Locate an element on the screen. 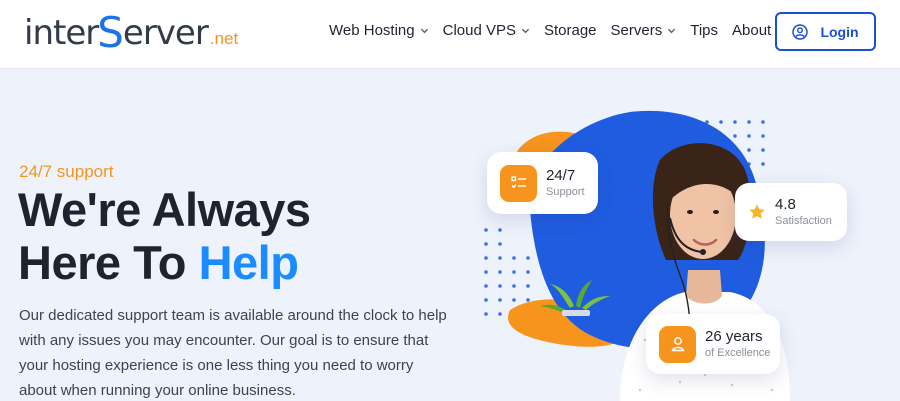  nav-label: Cloud VPS is located at coordinates (479, 30).